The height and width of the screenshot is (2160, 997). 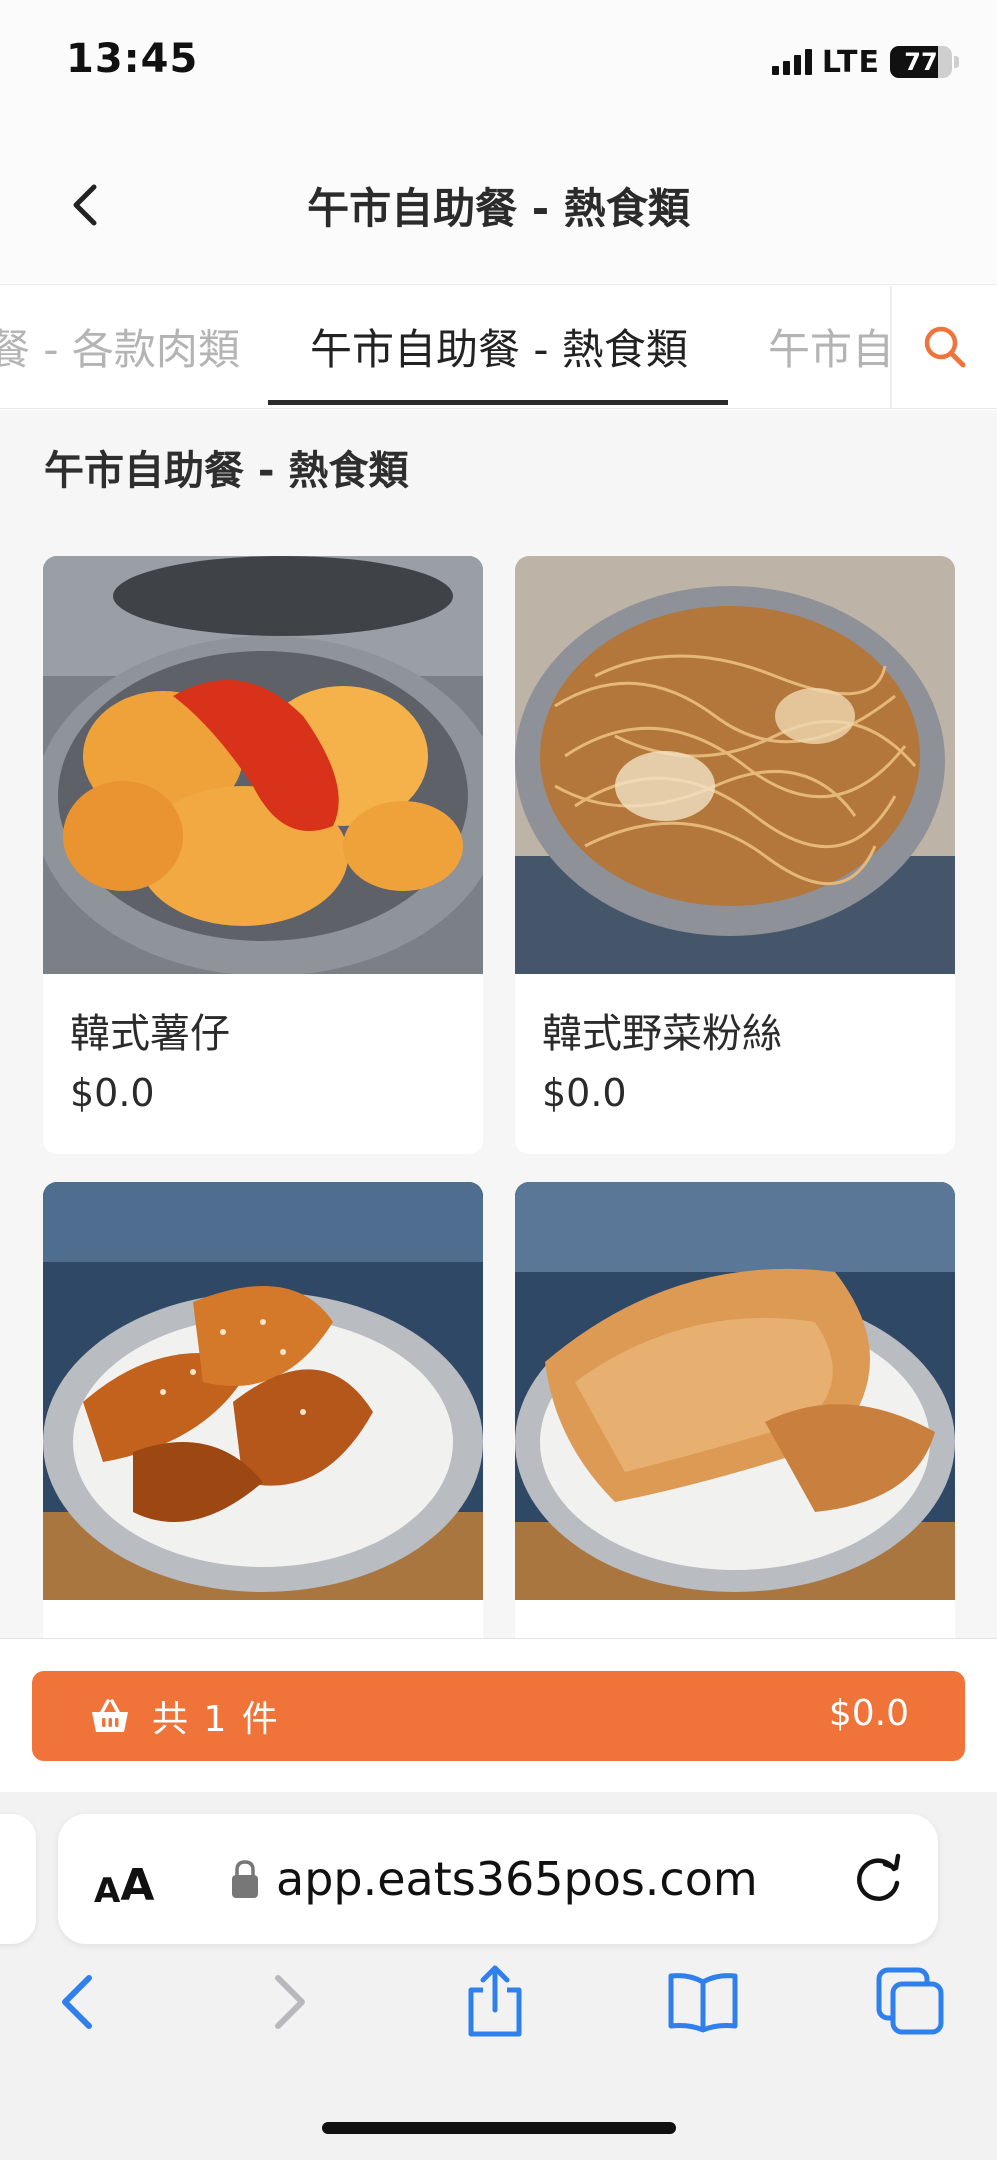 What do you see at coordinates (263, 765) in the screenshot?
I see `potato-dish-photo` at bounding box center [263, 765].